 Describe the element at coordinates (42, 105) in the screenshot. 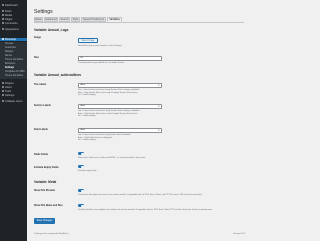

I see `section-labels-label: Section Labels` at that location.